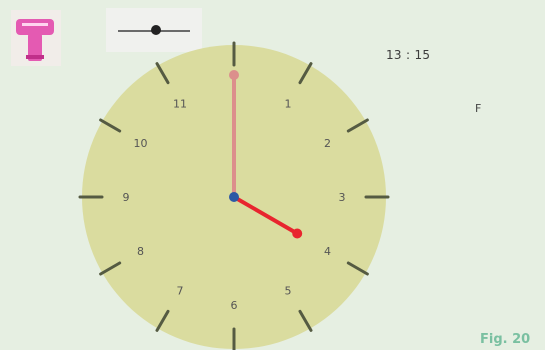  What do you see at coordinates (234, 197) in the screenshot?
I see `clock-center-pin` at bounding box center [234, 197].